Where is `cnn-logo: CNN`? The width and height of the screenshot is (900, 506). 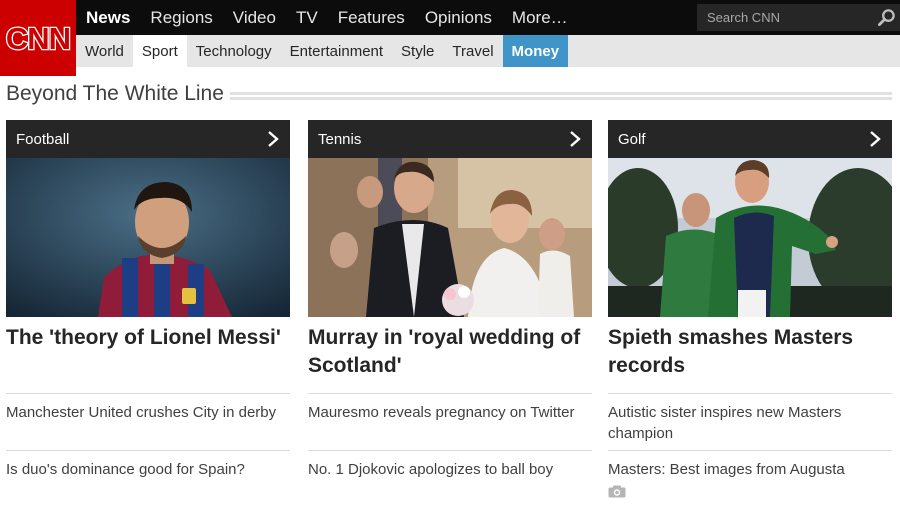 cnn-logo: CNN is located at coordinates (38, 38).